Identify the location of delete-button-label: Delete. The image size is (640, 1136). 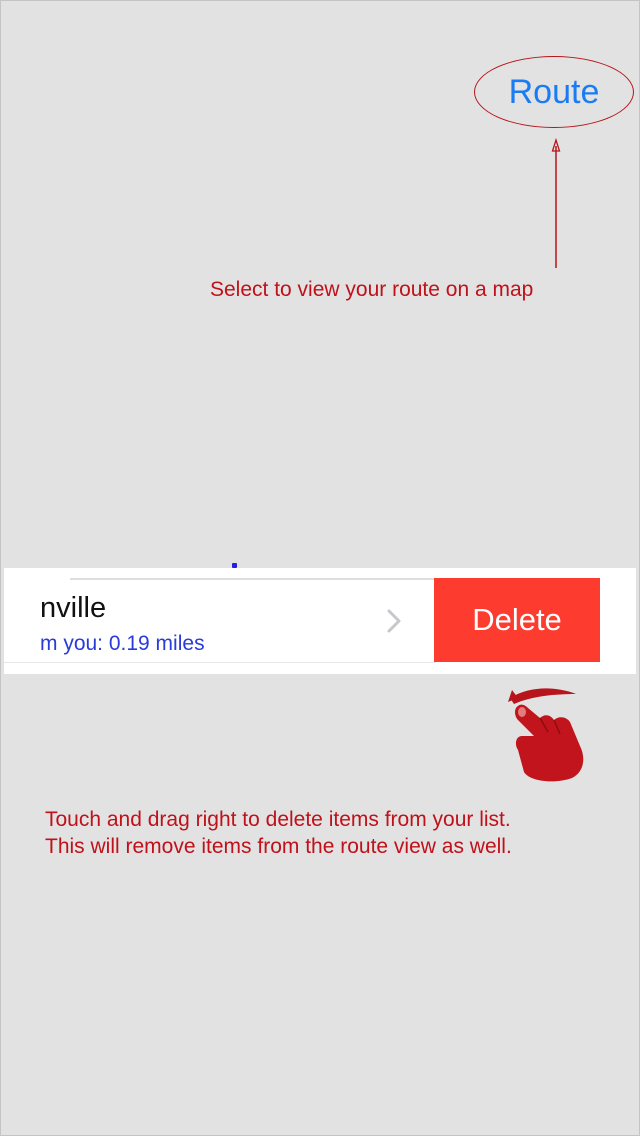
(517, 619).